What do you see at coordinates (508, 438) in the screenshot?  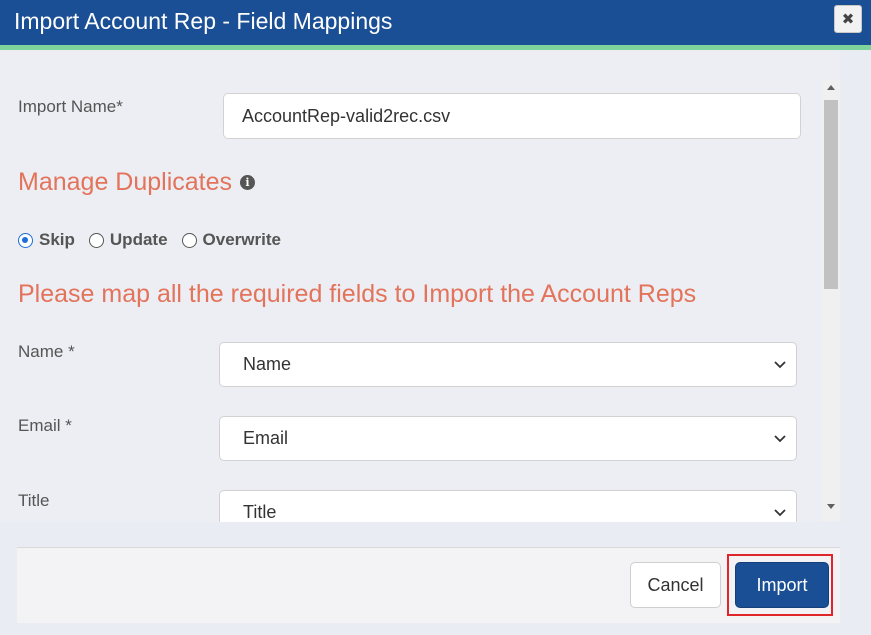 I see `email-mapping-select: Email` at bounding box center [508, 438].